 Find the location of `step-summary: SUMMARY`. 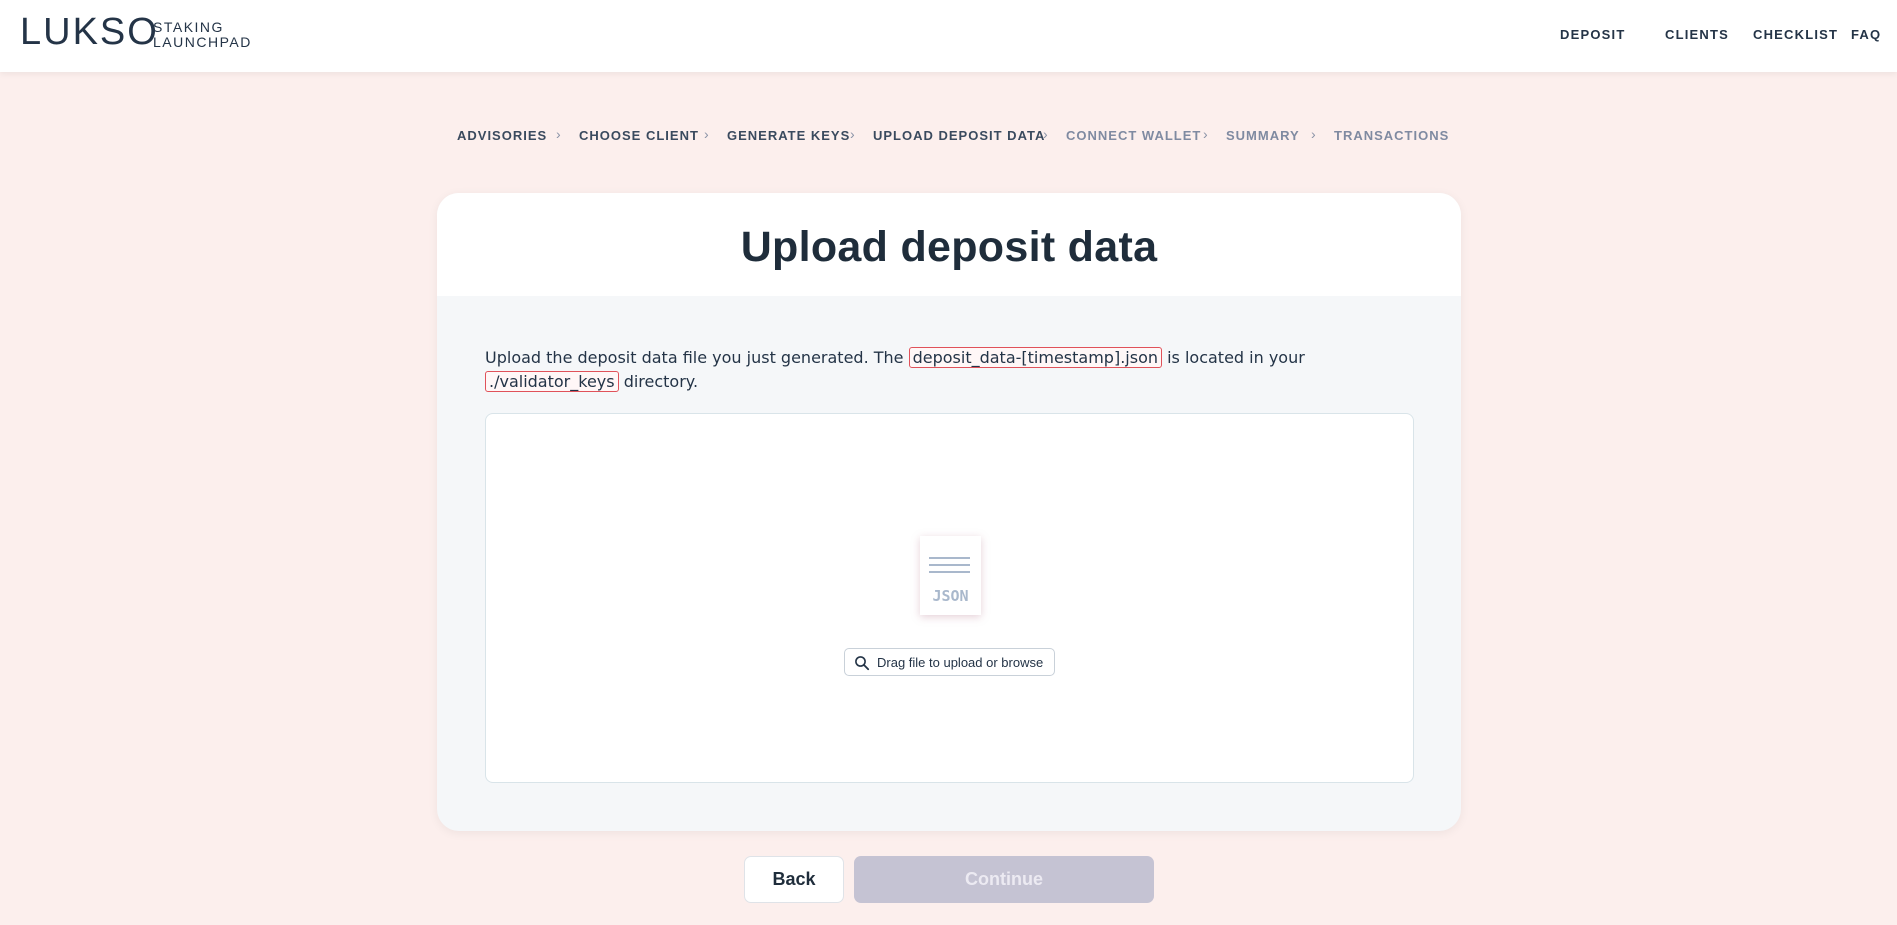

step-summary: SUMMARY is located at coordinates (1263, 135).